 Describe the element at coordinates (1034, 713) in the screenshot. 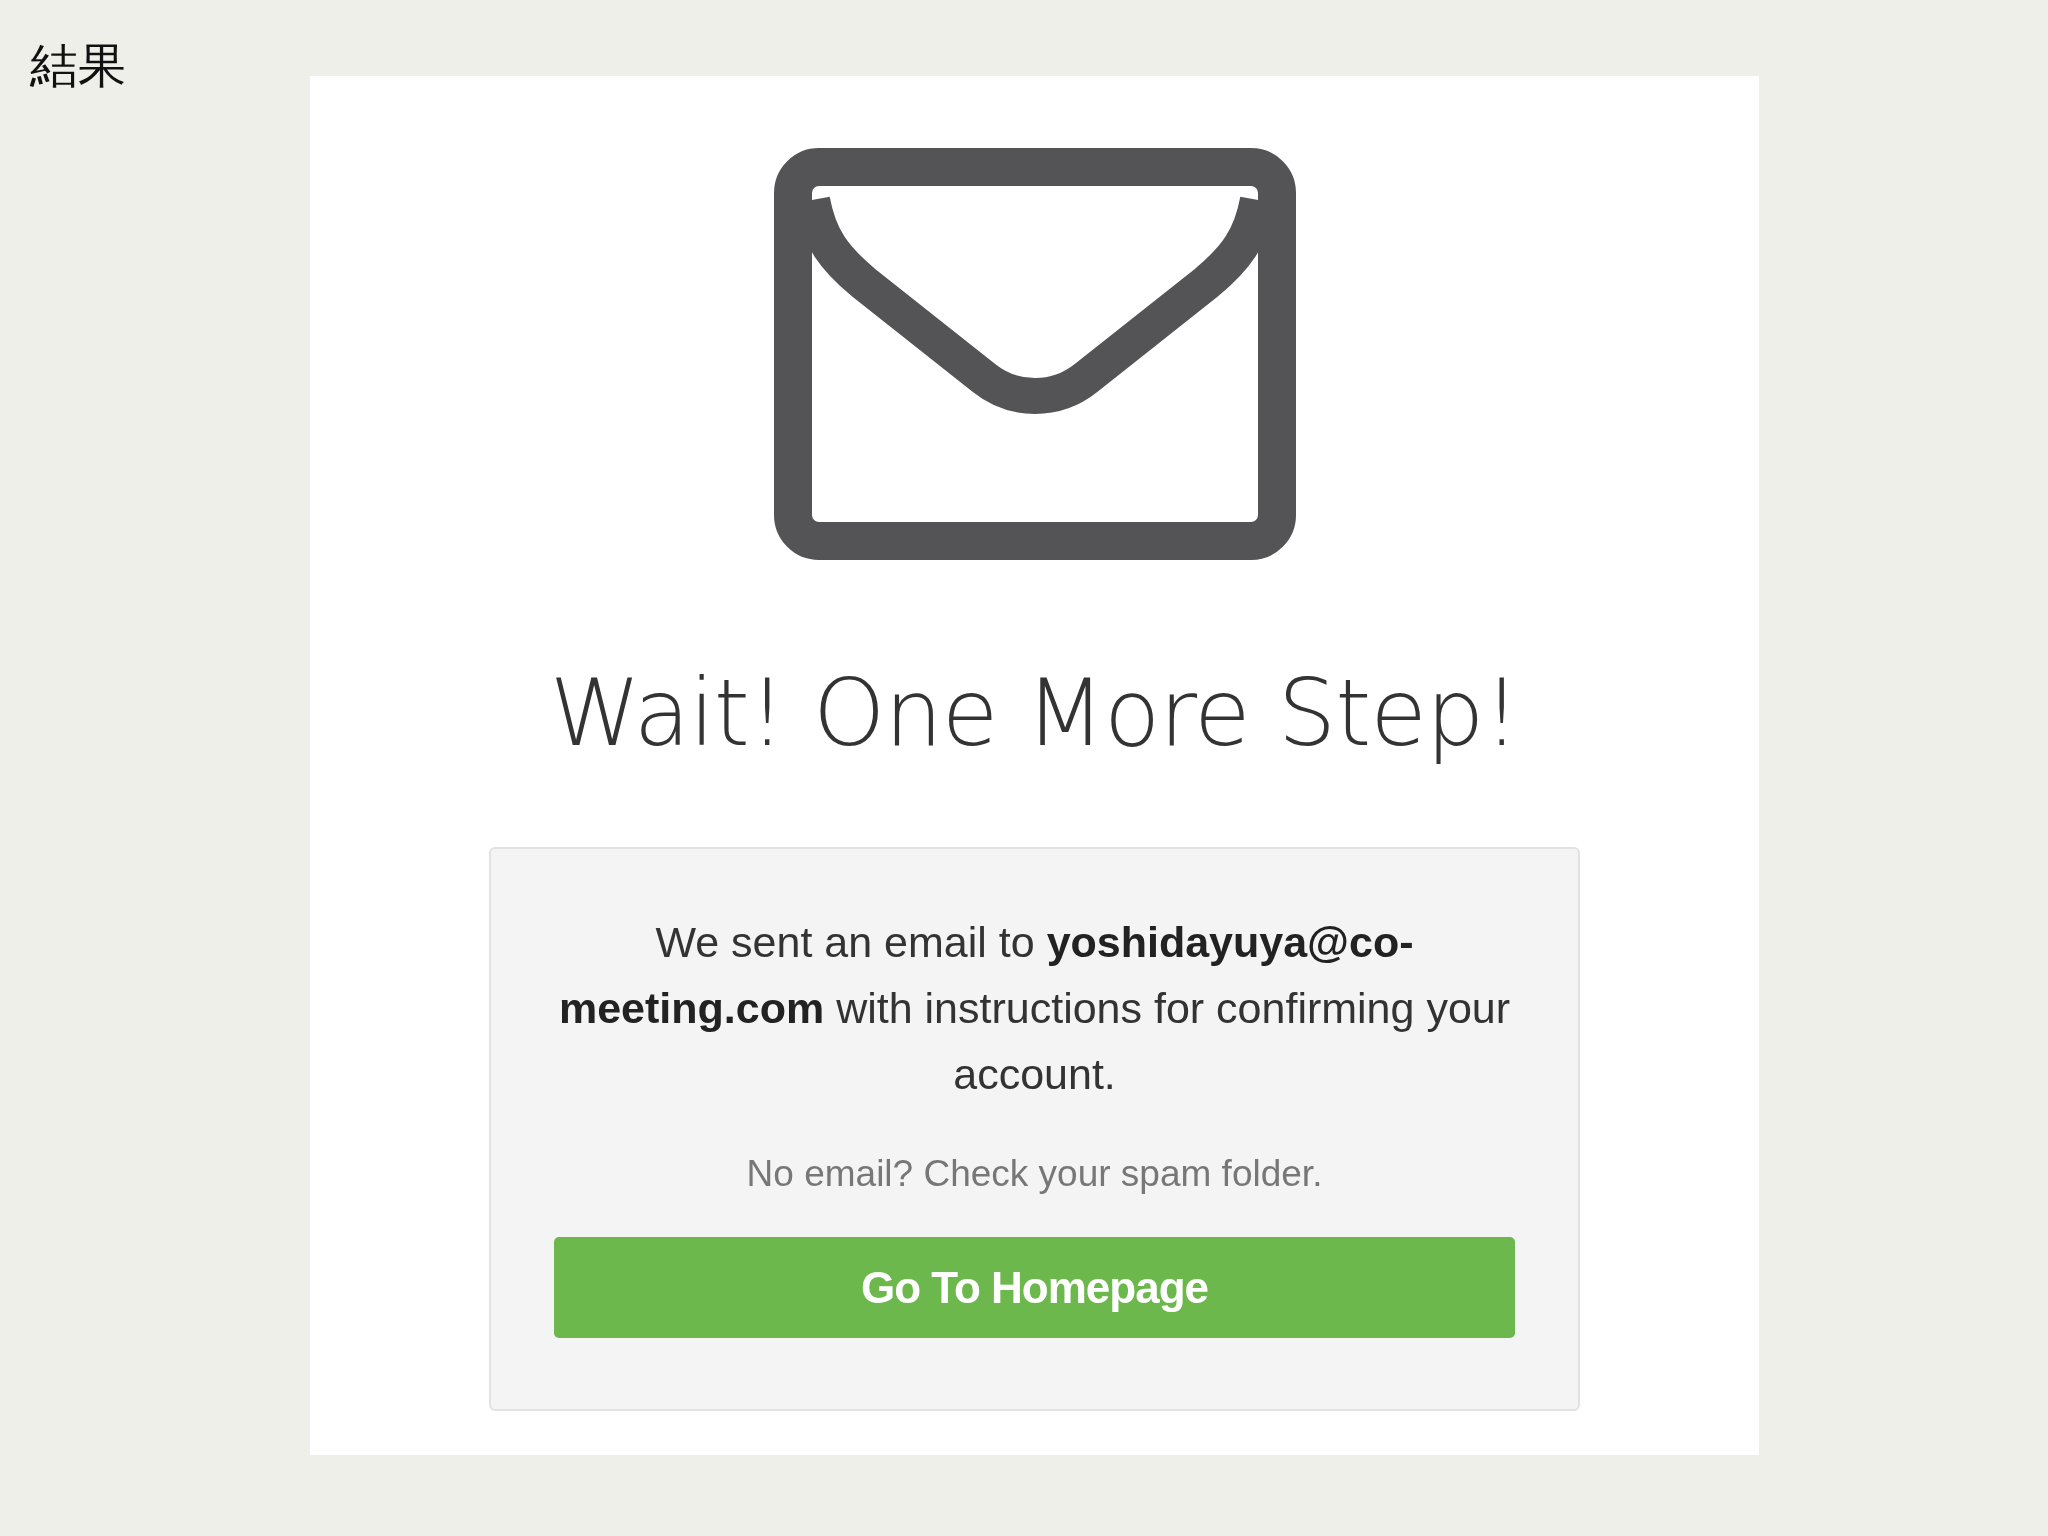

I see `page-title: Wait! One More Step!` at that location.